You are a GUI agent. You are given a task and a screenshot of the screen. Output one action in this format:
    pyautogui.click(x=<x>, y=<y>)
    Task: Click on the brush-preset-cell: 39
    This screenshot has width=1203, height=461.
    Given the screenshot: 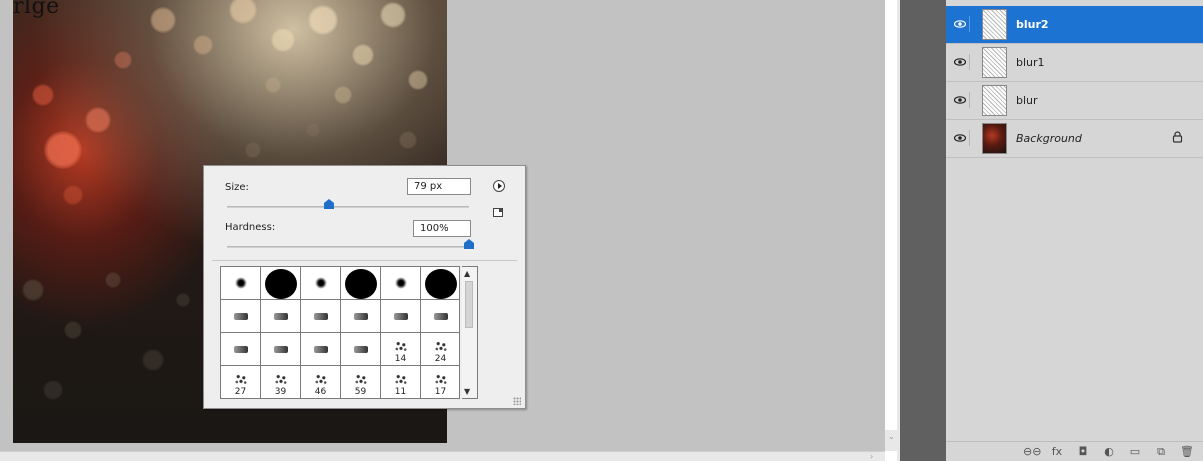 What is the action you would take?
    pyautogui.click(x=280, y=382)
    